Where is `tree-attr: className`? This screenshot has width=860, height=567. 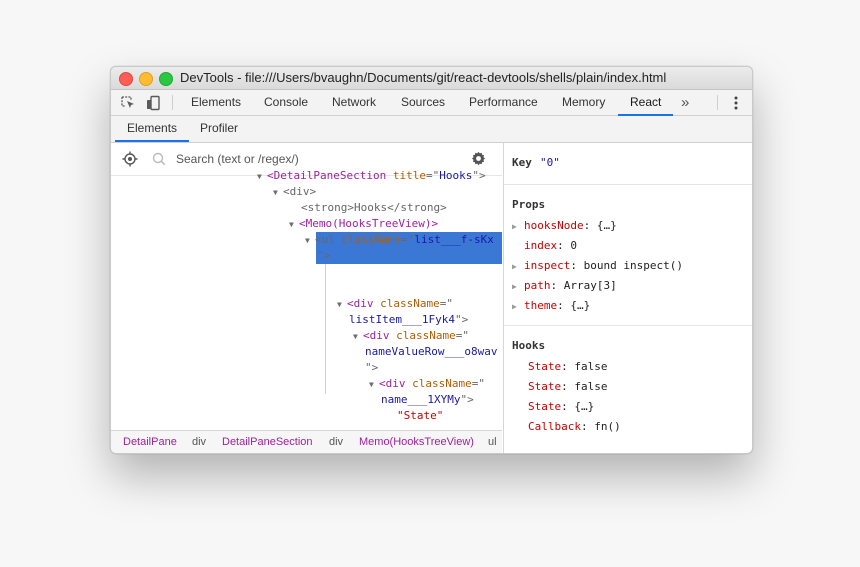 tree-attr: className is located at coordinates (426, 335).